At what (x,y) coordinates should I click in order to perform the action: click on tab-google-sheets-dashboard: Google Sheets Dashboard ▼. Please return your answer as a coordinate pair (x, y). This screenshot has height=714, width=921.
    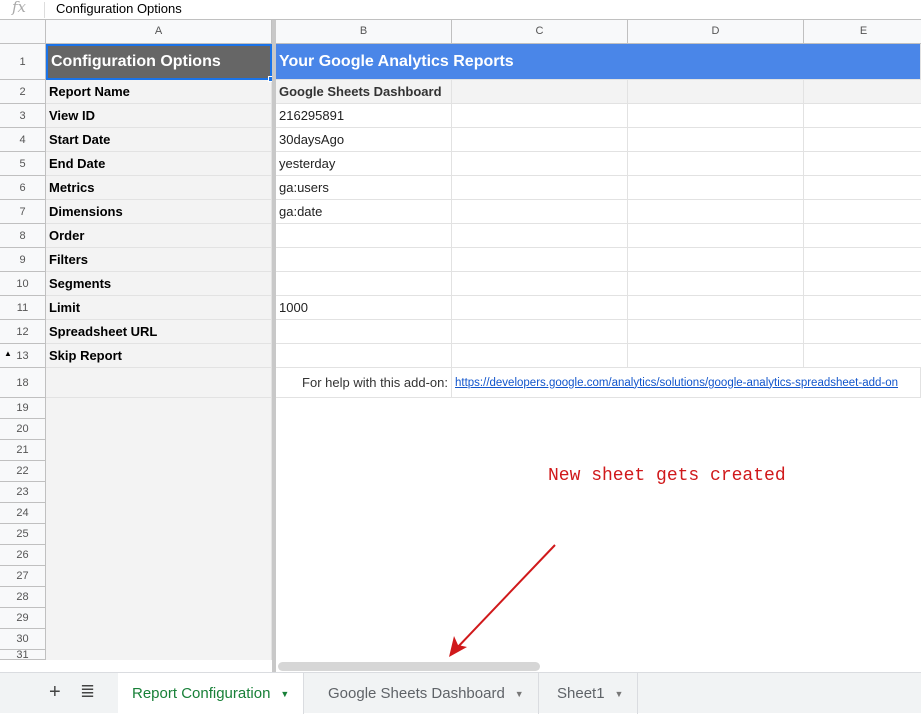
    Looking at the image, I should click on (426, 693).